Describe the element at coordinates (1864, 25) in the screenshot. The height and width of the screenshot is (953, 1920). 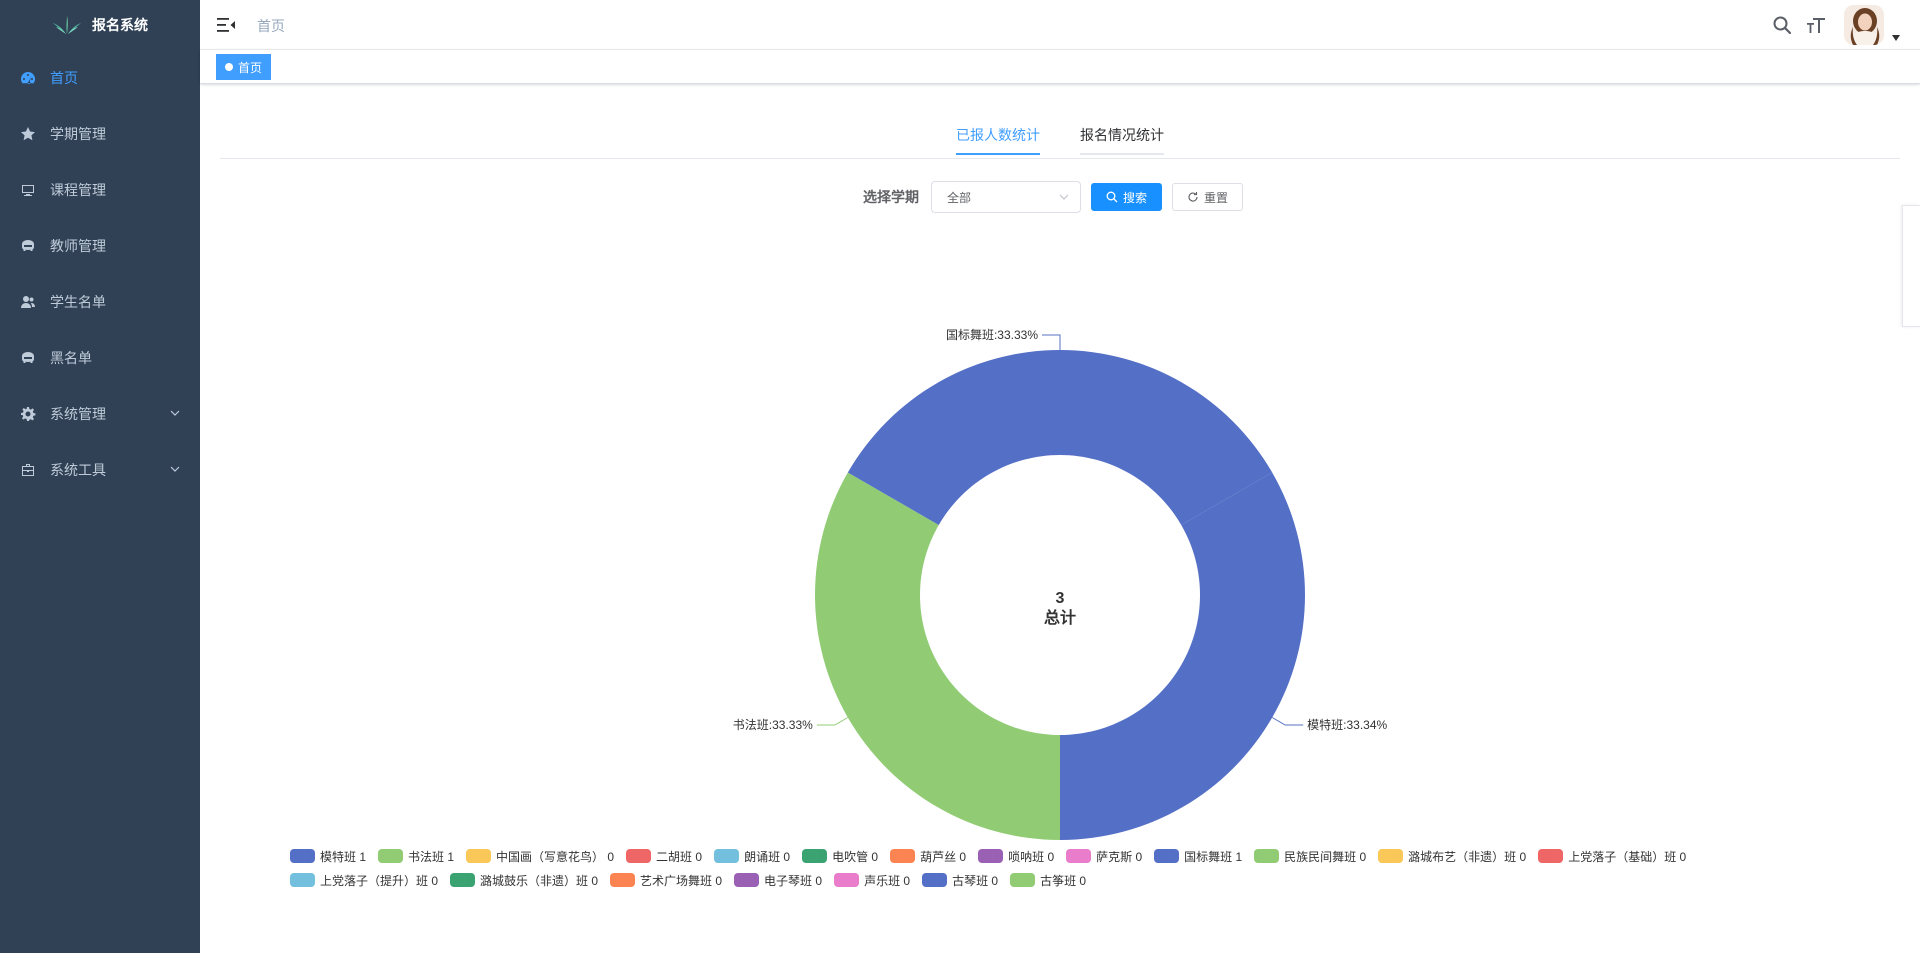
I see `avatar` at that location.